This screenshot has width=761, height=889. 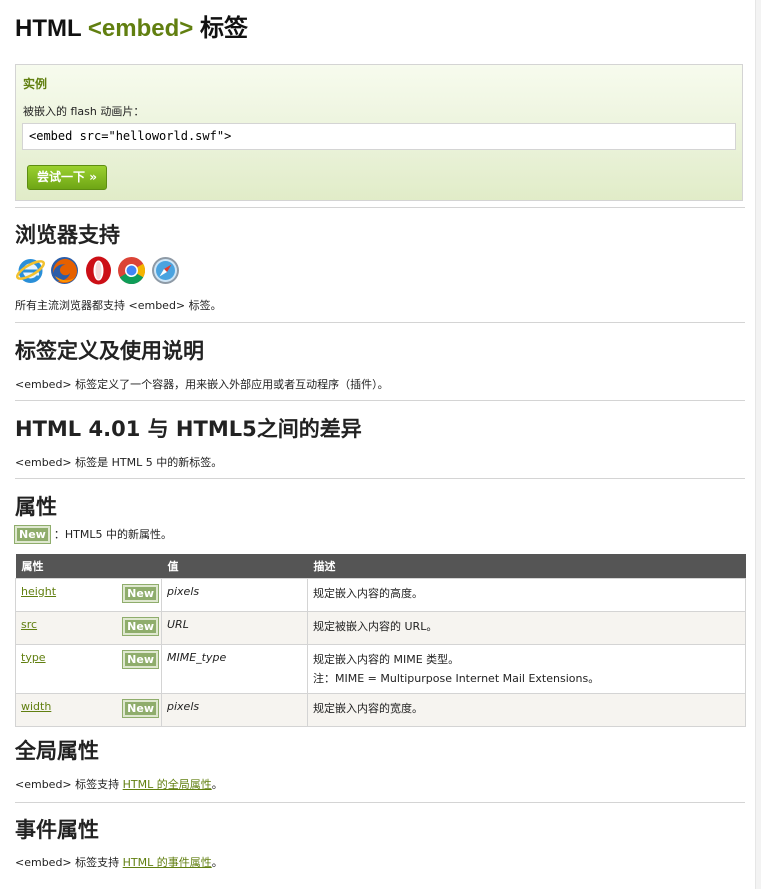 What do you see at coordinates (29, 624) in the screenshot?
I see `attribute-link-src: src` at bounding box center [29, 624].